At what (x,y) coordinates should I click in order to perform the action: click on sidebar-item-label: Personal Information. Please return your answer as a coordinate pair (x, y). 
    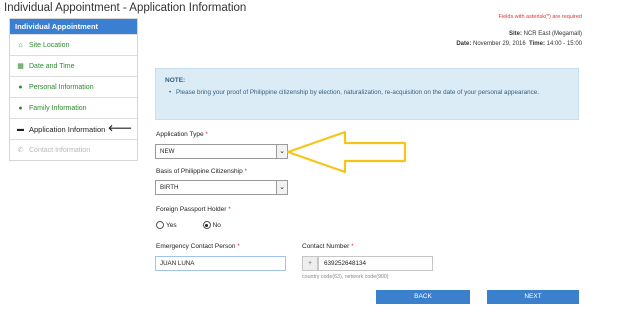
    Looking at the image, I should click on (61, 87).